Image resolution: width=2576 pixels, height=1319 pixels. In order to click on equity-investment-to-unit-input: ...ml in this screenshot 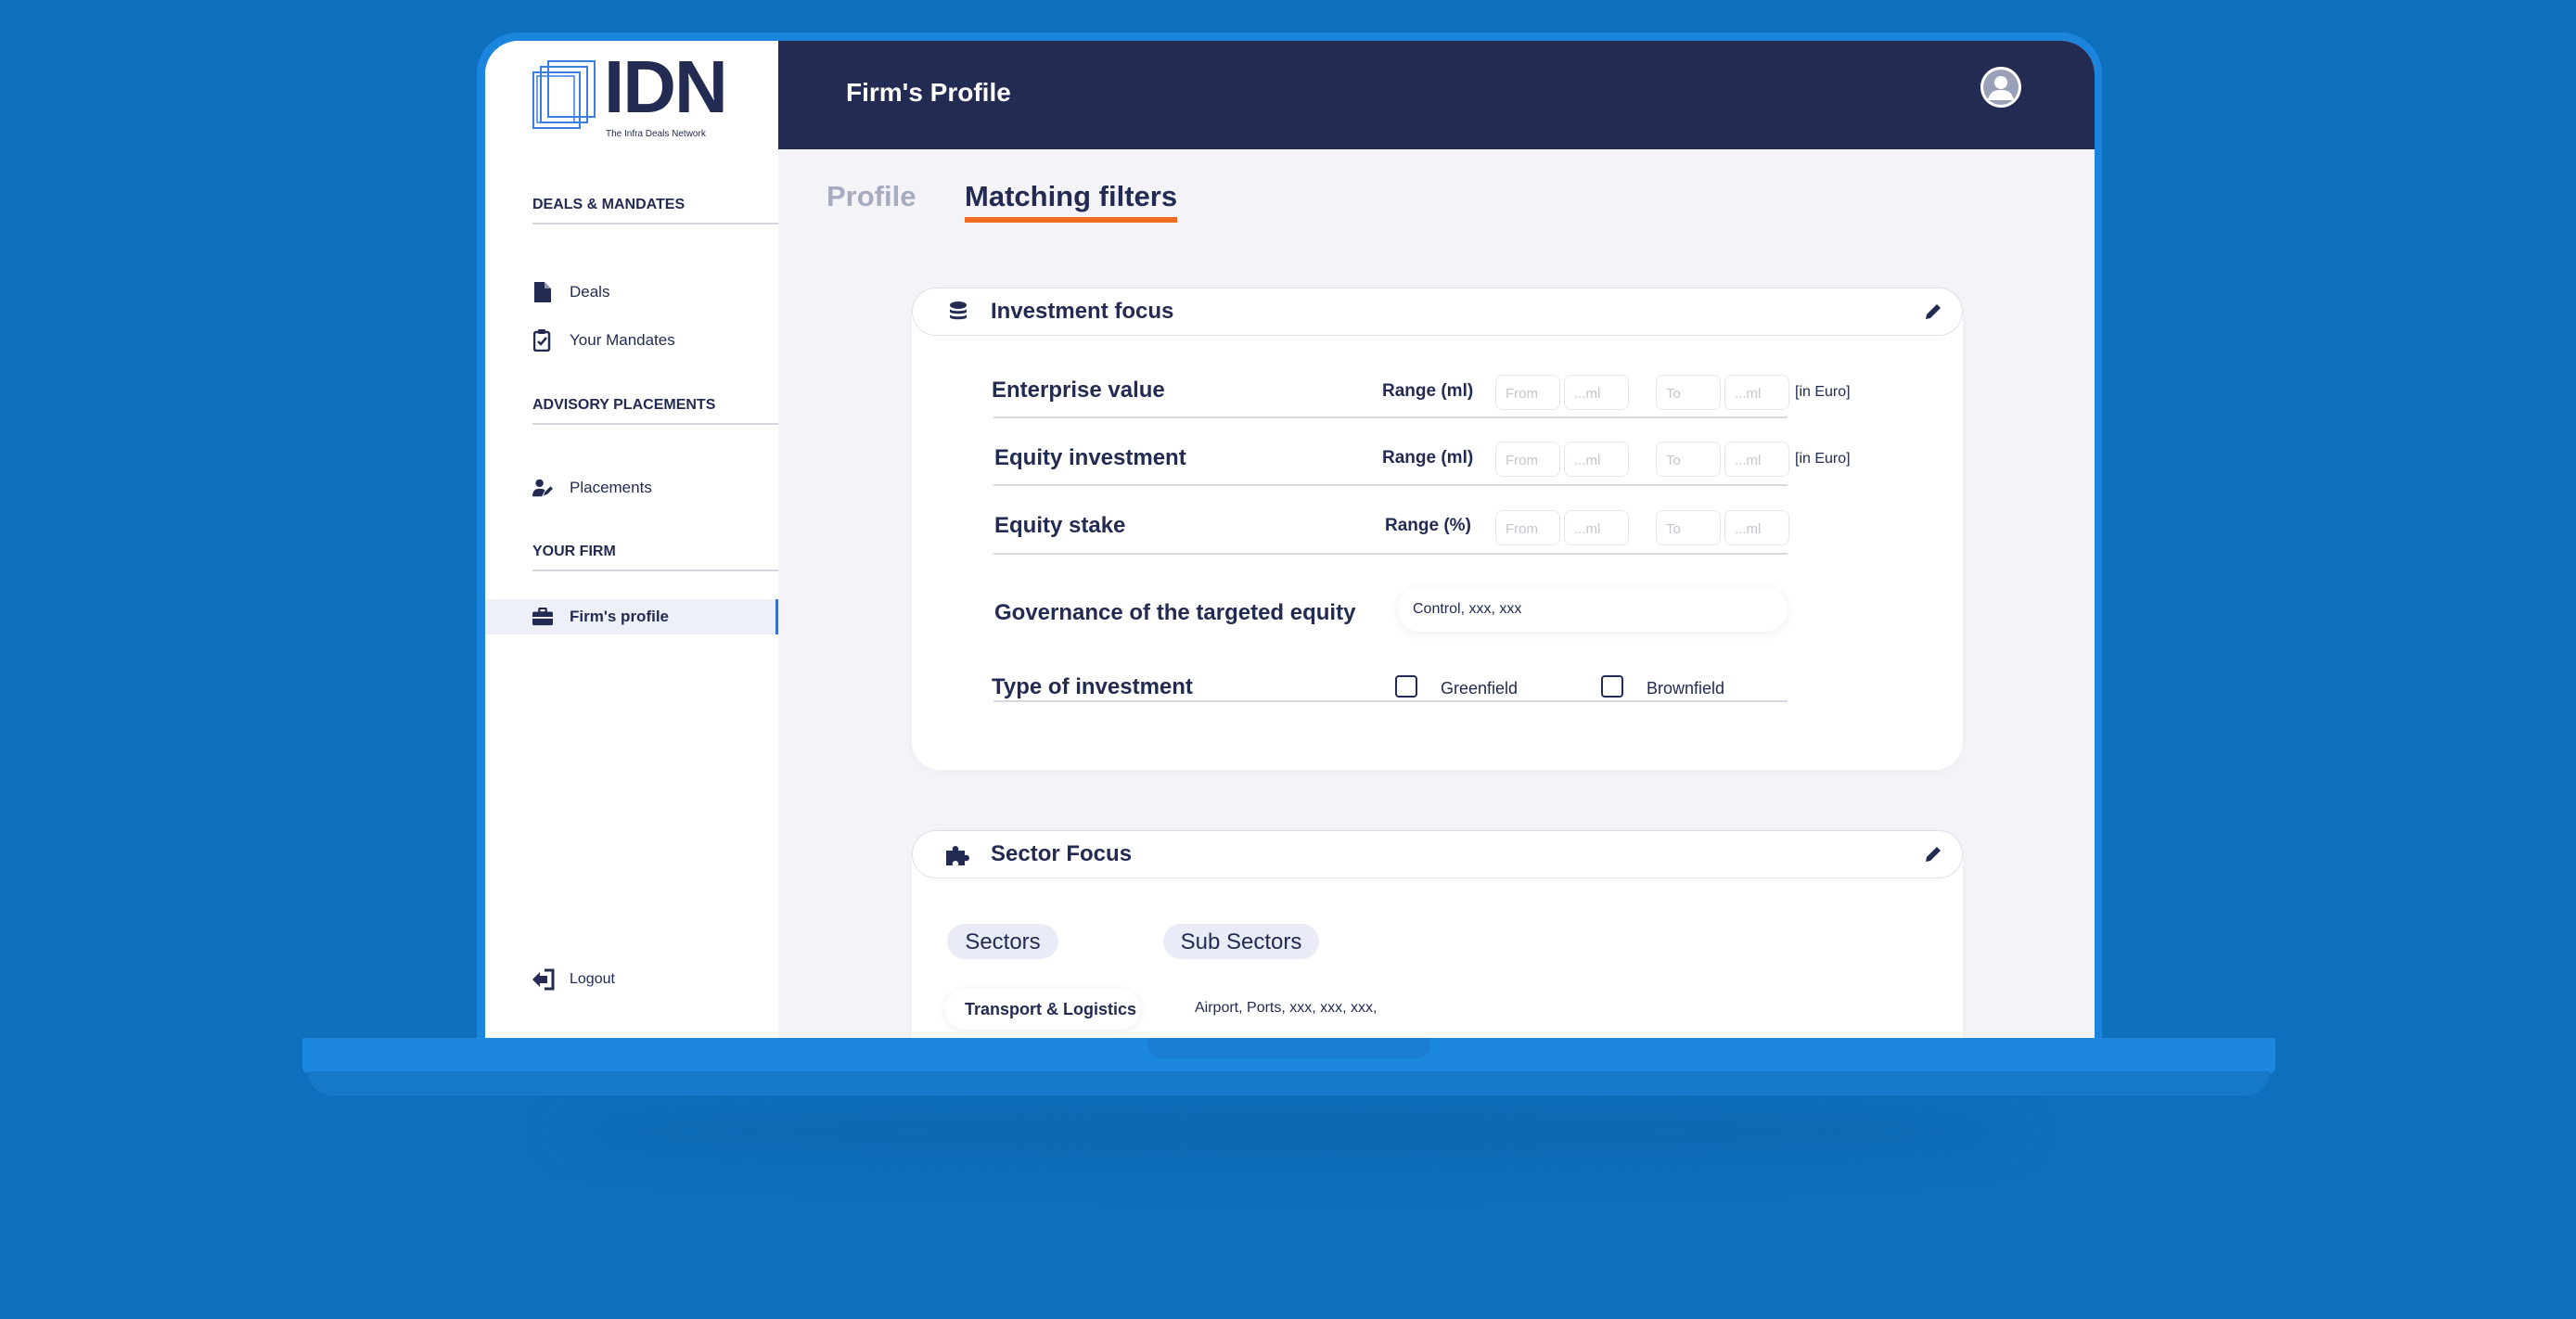, I will do `click(1756, 459)`.